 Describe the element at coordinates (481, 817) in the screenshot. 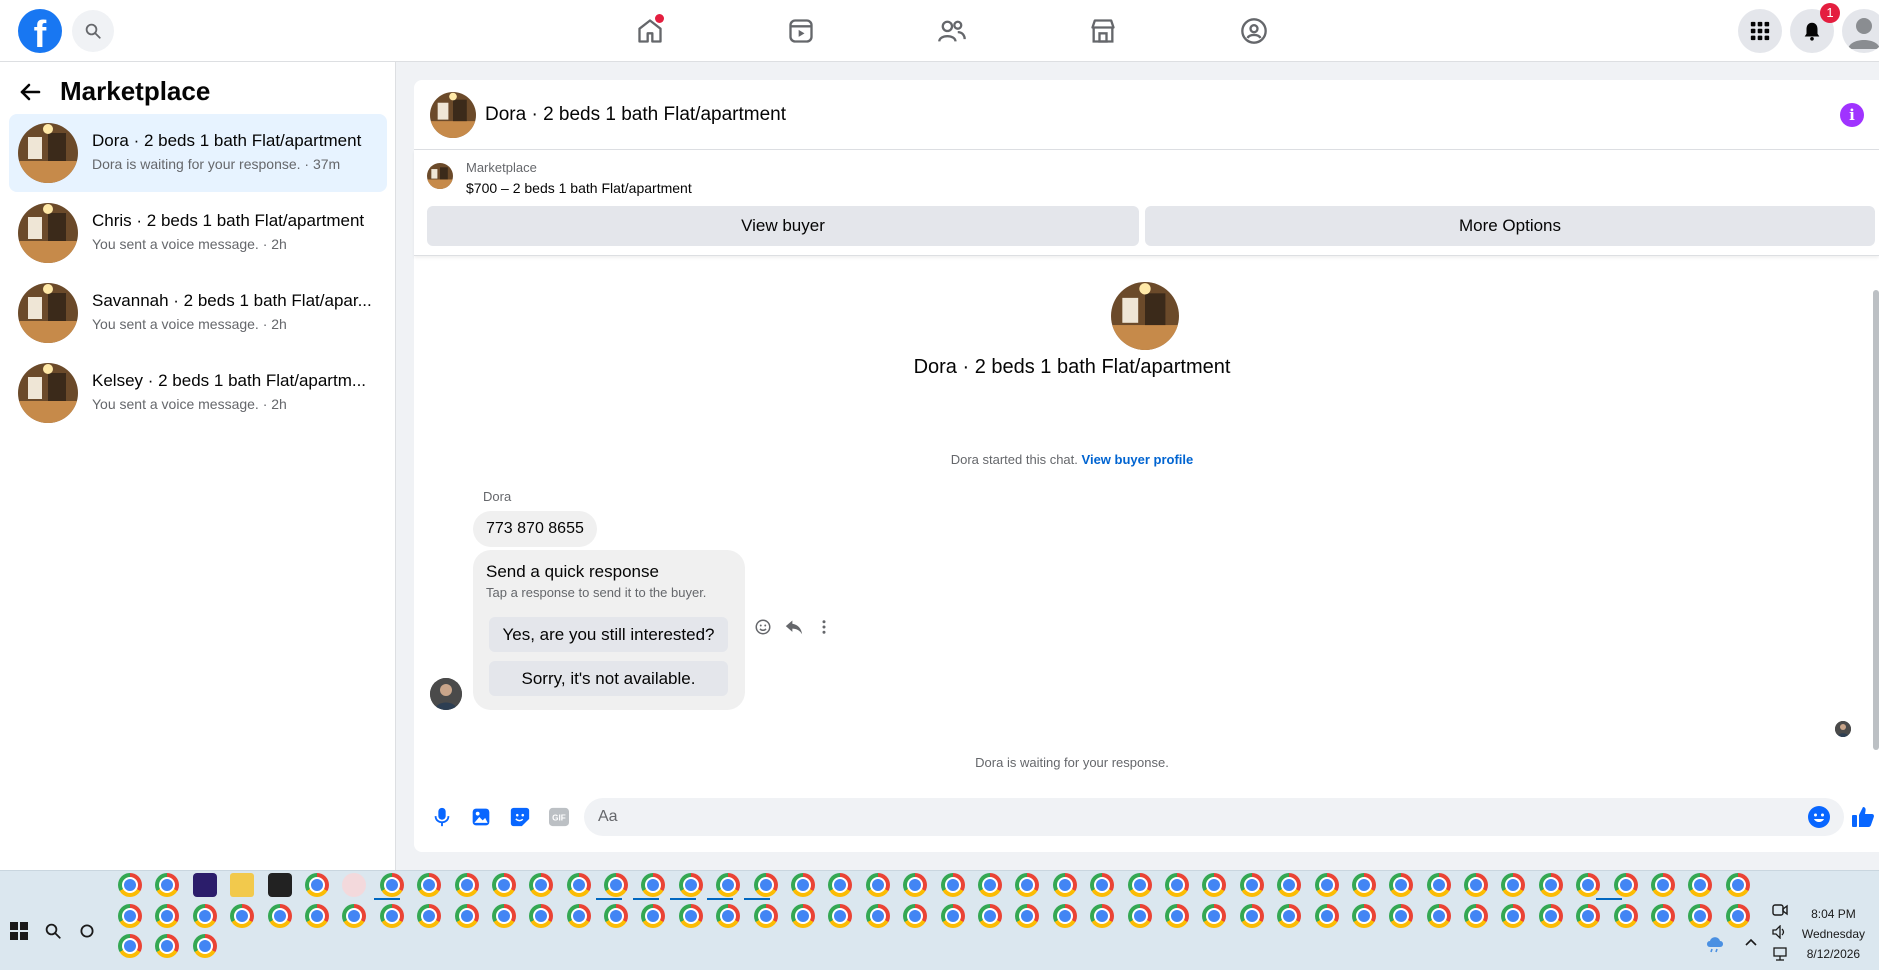

I see `attach-photo-button` at that location.